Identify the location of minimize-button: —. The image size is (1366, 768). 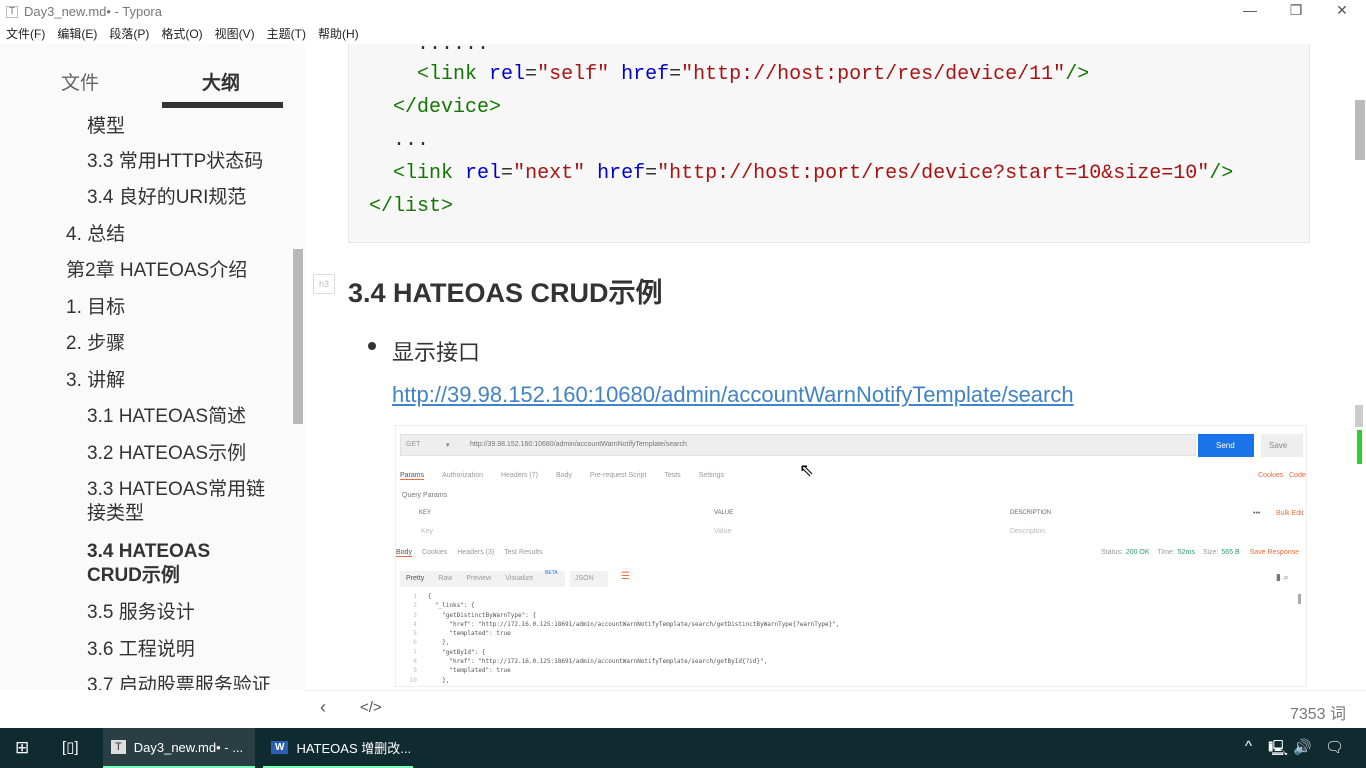
(1250, 12).